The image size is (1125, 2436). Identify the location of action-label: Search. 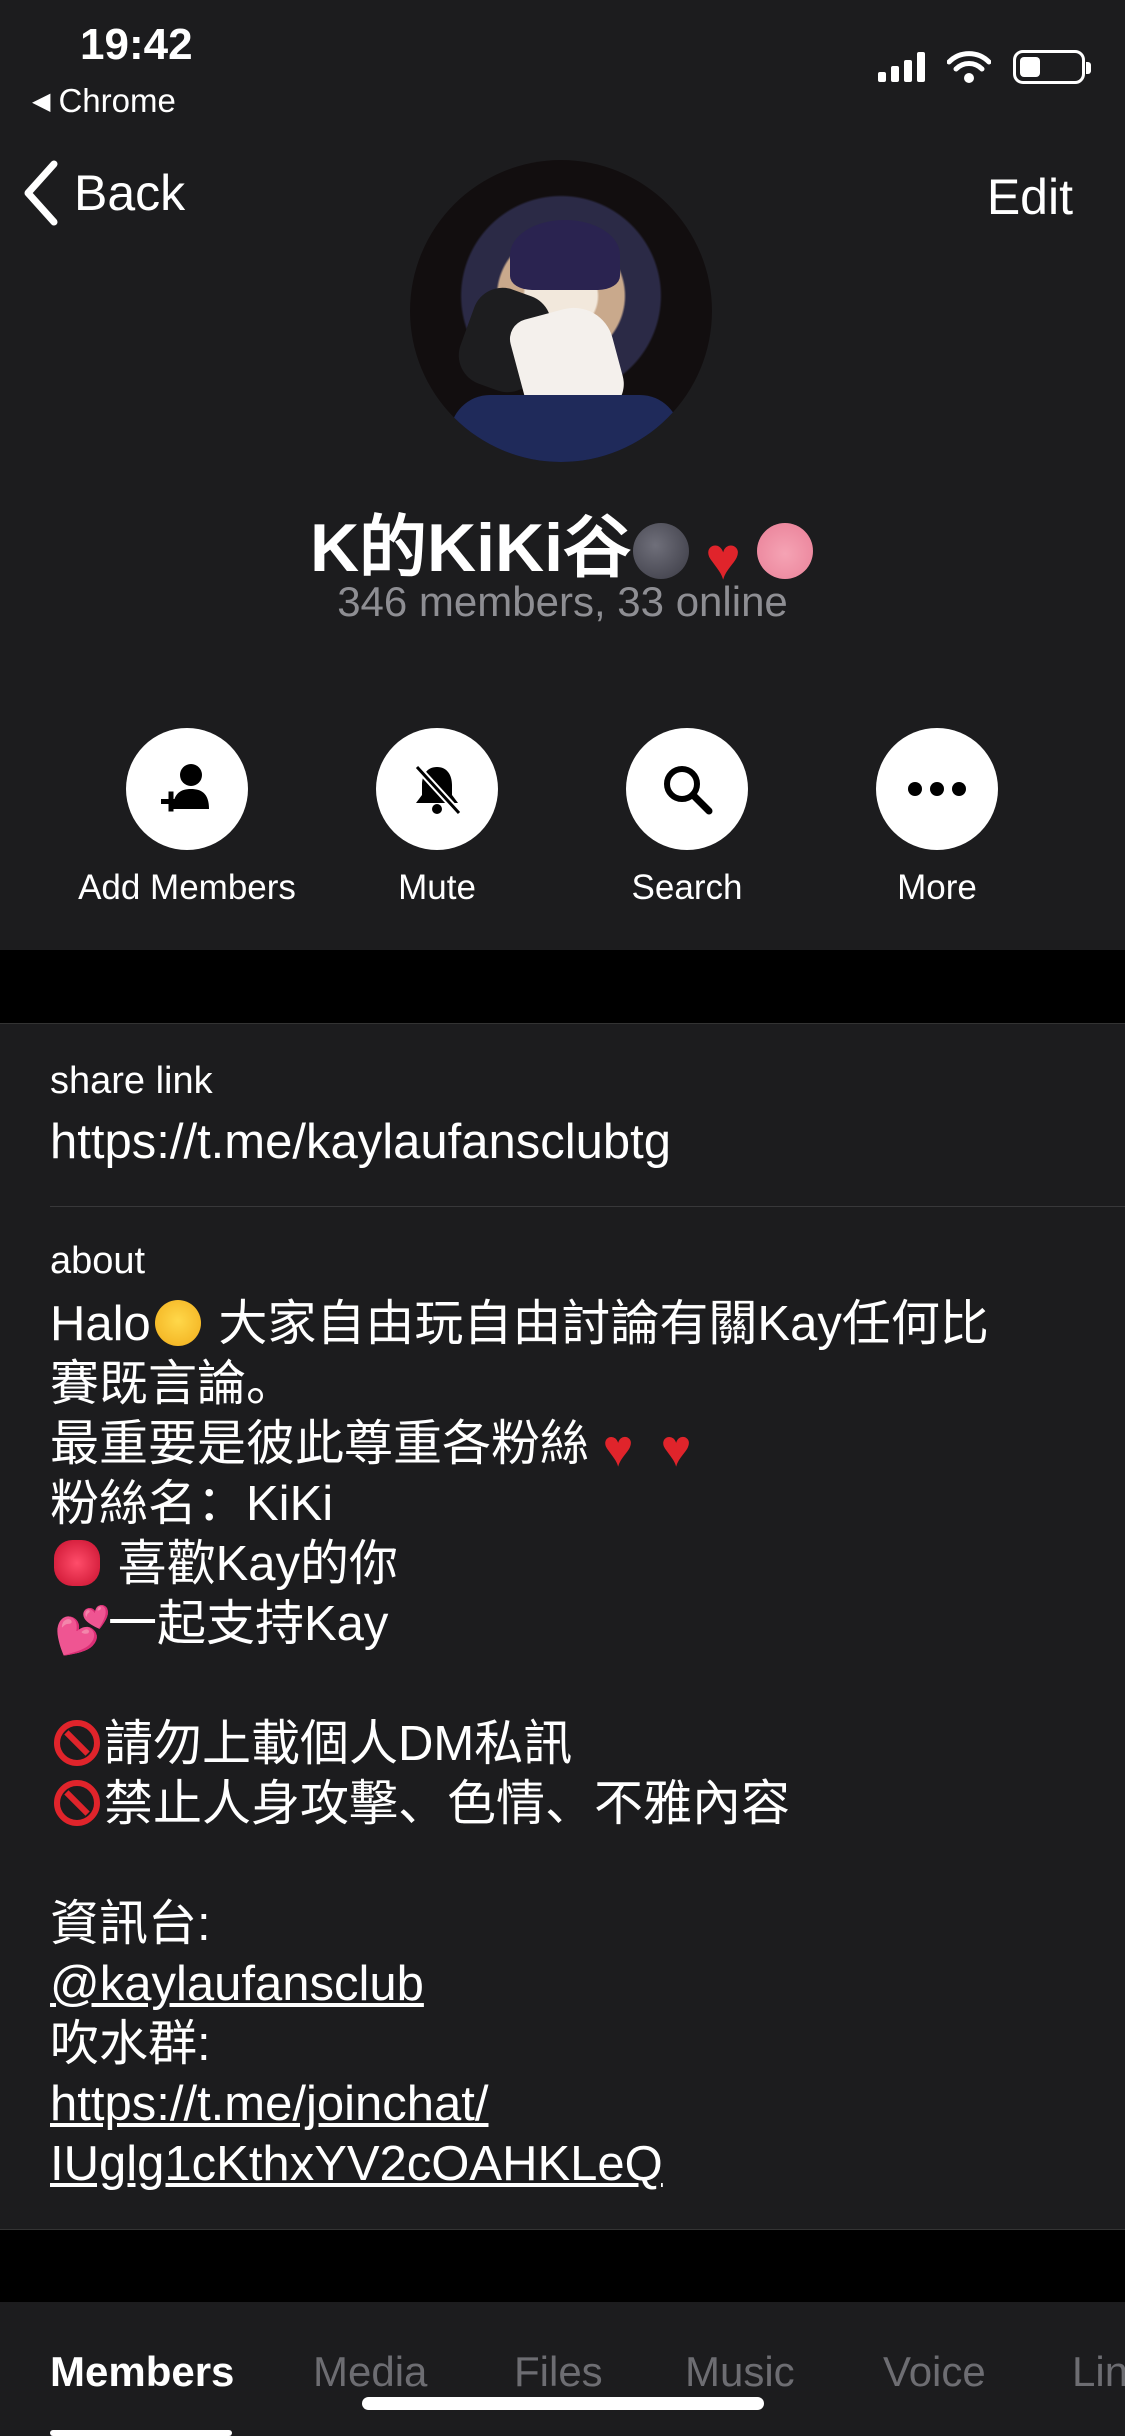
(687, 887).